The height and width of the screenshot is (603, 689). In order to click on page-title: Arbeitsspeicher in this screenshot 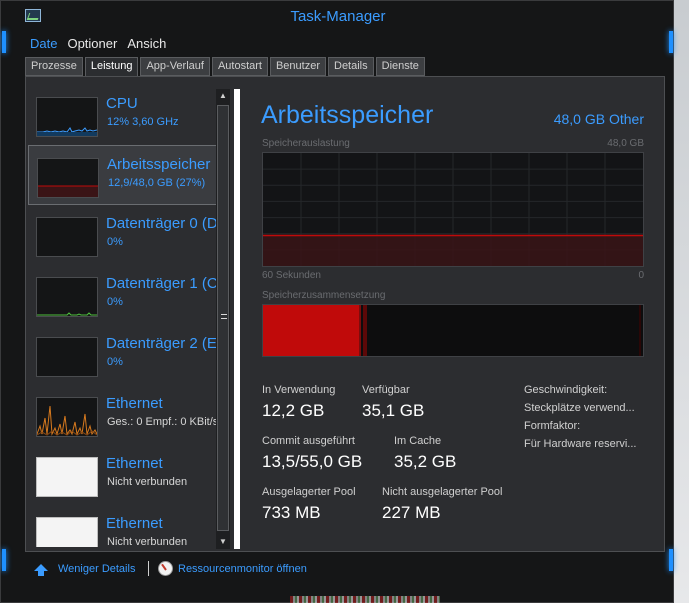, I will do `click(347, 115)`.